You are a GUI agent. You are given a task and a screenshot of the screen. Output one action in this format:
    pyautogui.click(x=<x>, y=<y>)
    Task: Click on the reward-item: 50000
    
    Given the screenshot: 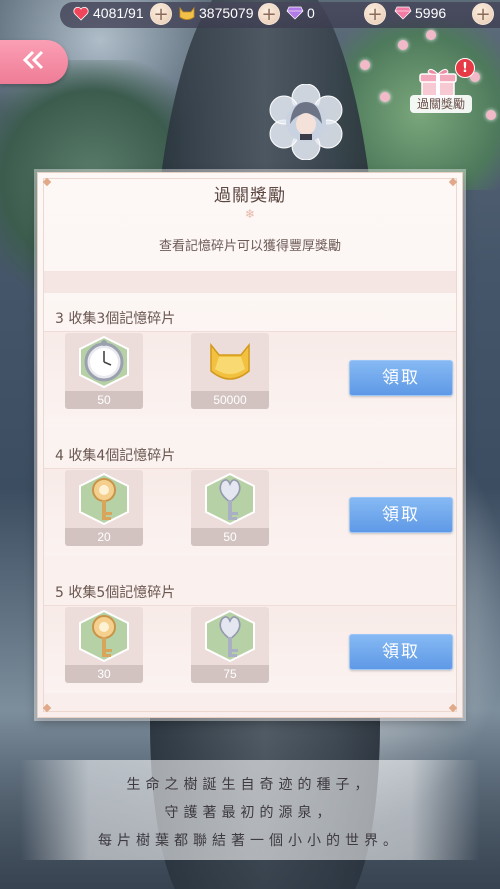 What is the action you would take?
    pyautogui.click(x=230, y=371)
    